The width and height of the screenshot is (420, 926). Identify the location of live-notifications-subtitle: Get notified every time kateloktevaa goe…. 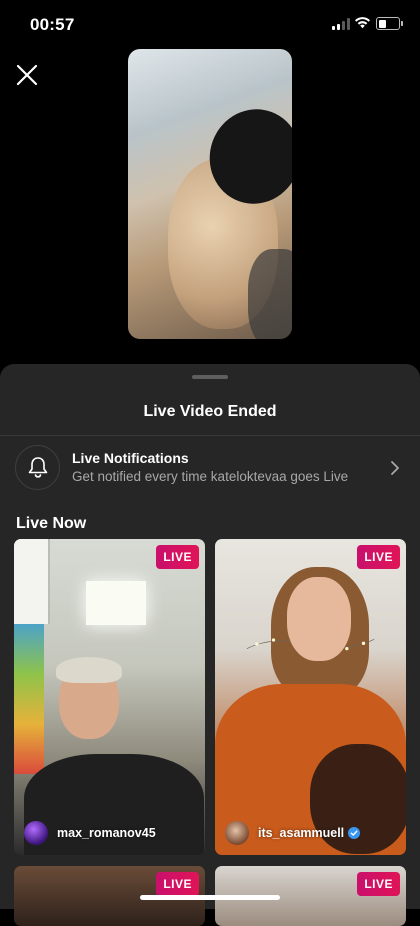
(210, 476).